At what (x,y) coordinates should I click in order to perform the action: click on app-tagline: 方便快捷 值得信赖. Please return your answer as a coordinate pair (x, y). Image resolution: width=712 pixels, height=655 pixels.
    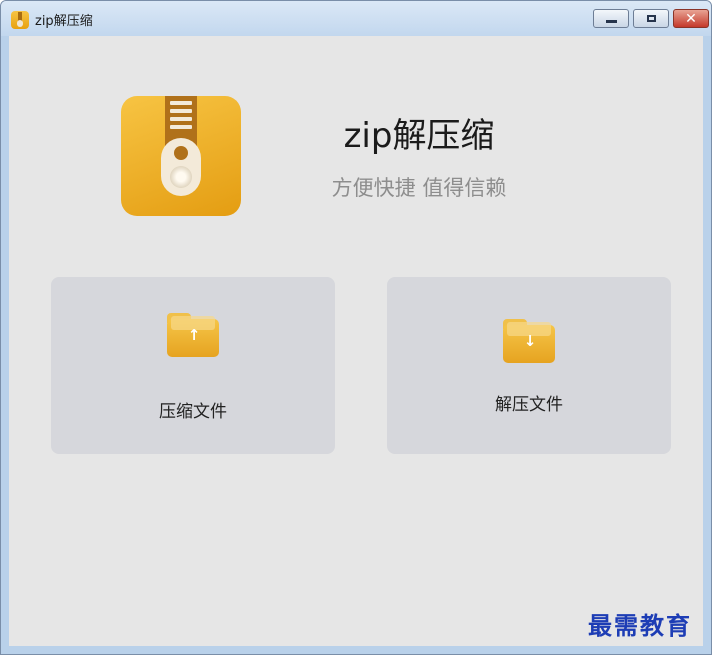
    Looking at the image, I should click on (419, 188).